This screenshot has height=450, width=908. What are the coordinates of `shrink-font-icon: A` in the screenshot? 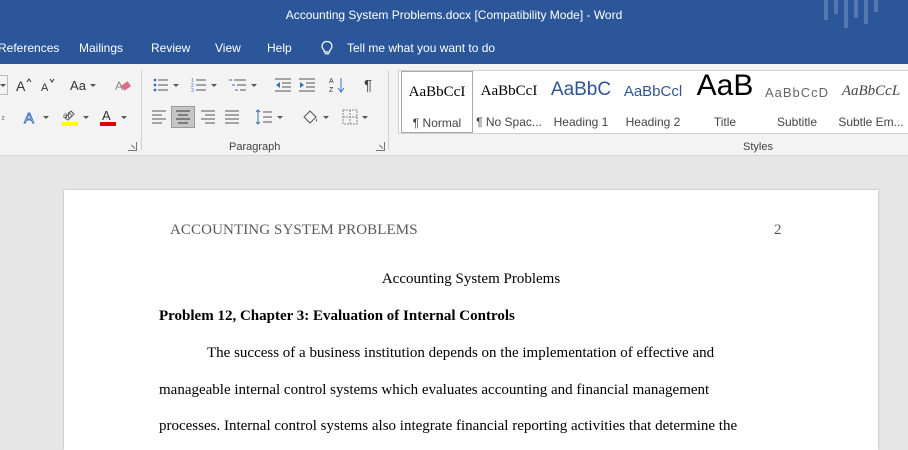 It's located at (48, 85).